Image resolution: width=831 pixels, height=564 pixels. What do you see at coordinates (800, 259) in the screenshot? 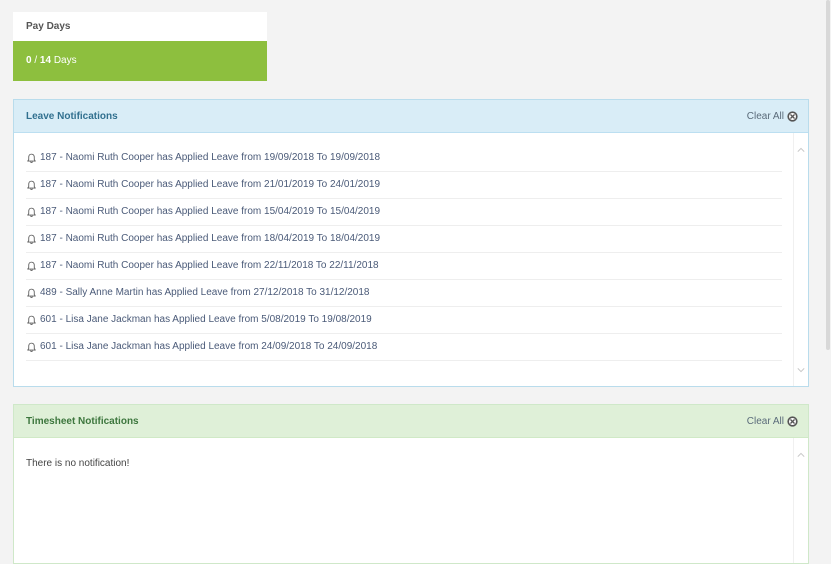
I see `leave-list-scrollbar` at bounding box center [800, 259].